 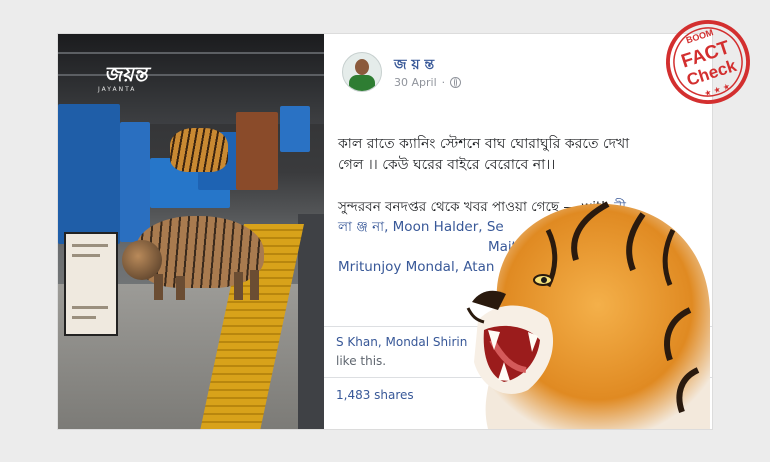 I want to click on post-meta: 30 April ·, so click(x=428, y=82).